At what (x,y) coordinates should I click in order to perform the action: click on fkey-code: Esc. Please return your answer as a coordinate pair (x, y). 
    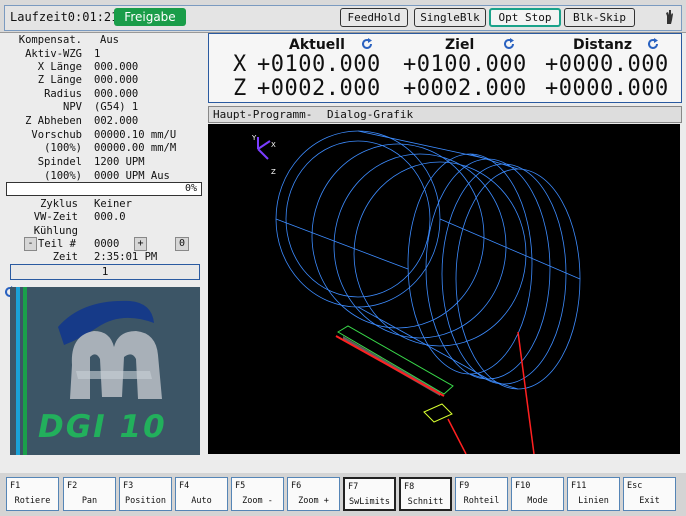
    Looking at the image, I should click on (635, 486).